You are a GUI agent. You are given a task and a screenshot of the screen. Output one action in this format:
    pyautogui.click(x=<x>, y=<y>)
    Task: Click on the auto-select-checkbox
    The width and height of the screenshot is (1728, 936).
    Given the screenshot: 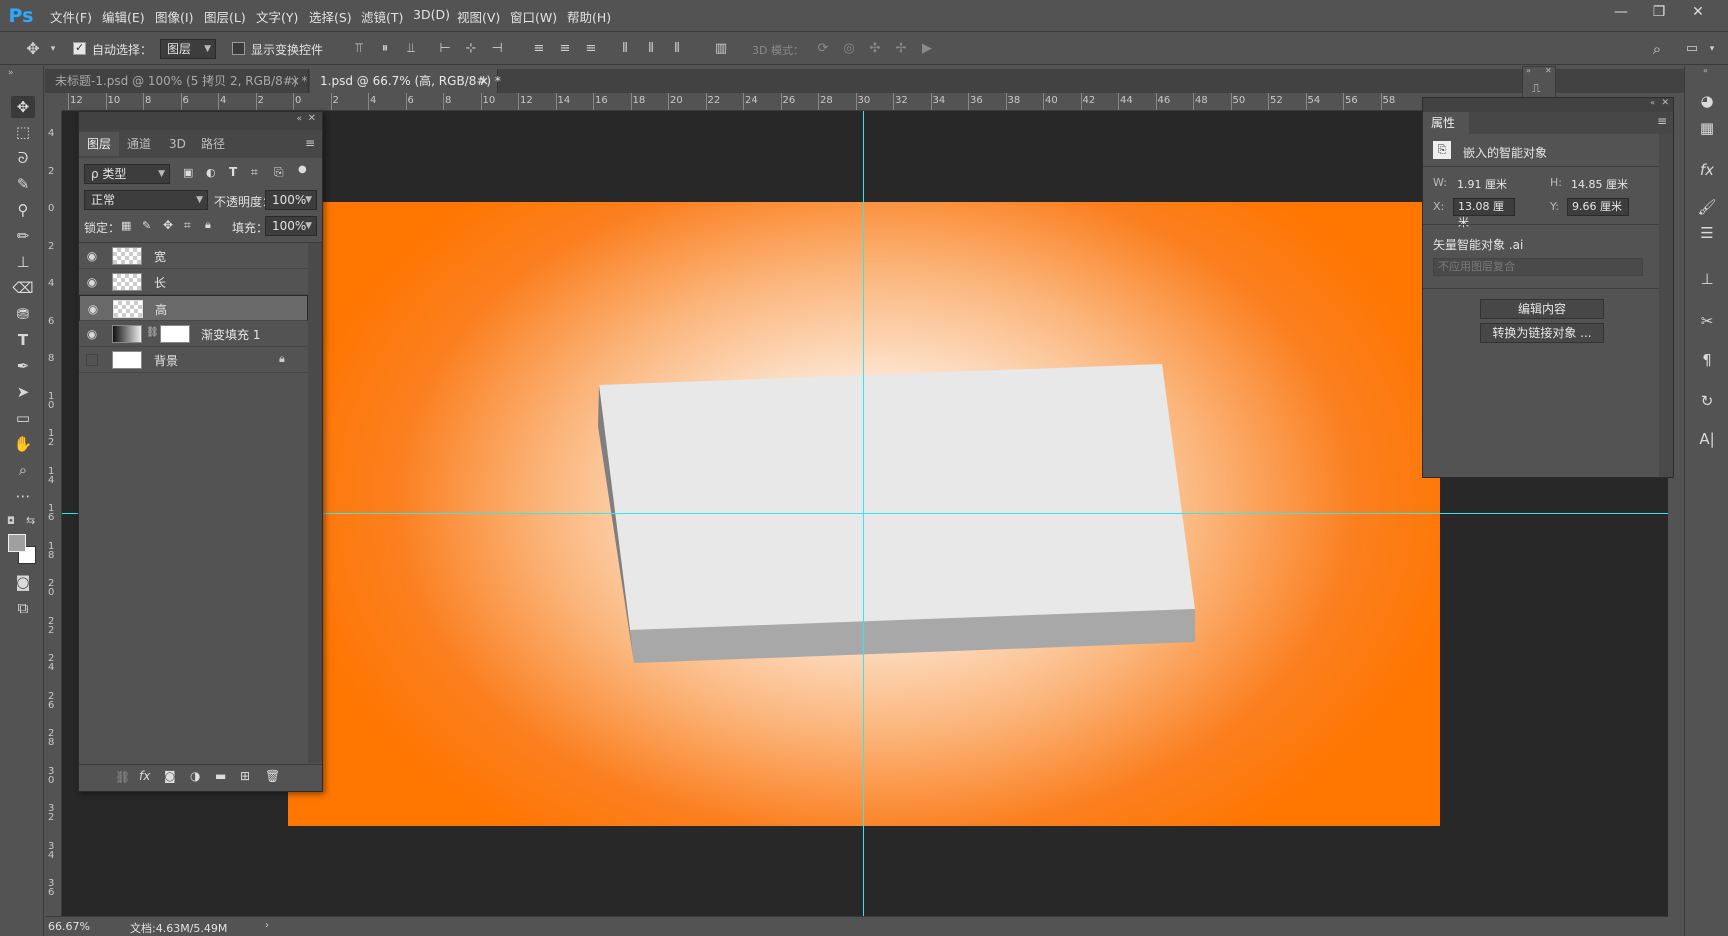 What is the action you would take?
    pyautogui.click(x=79, y=48)
    